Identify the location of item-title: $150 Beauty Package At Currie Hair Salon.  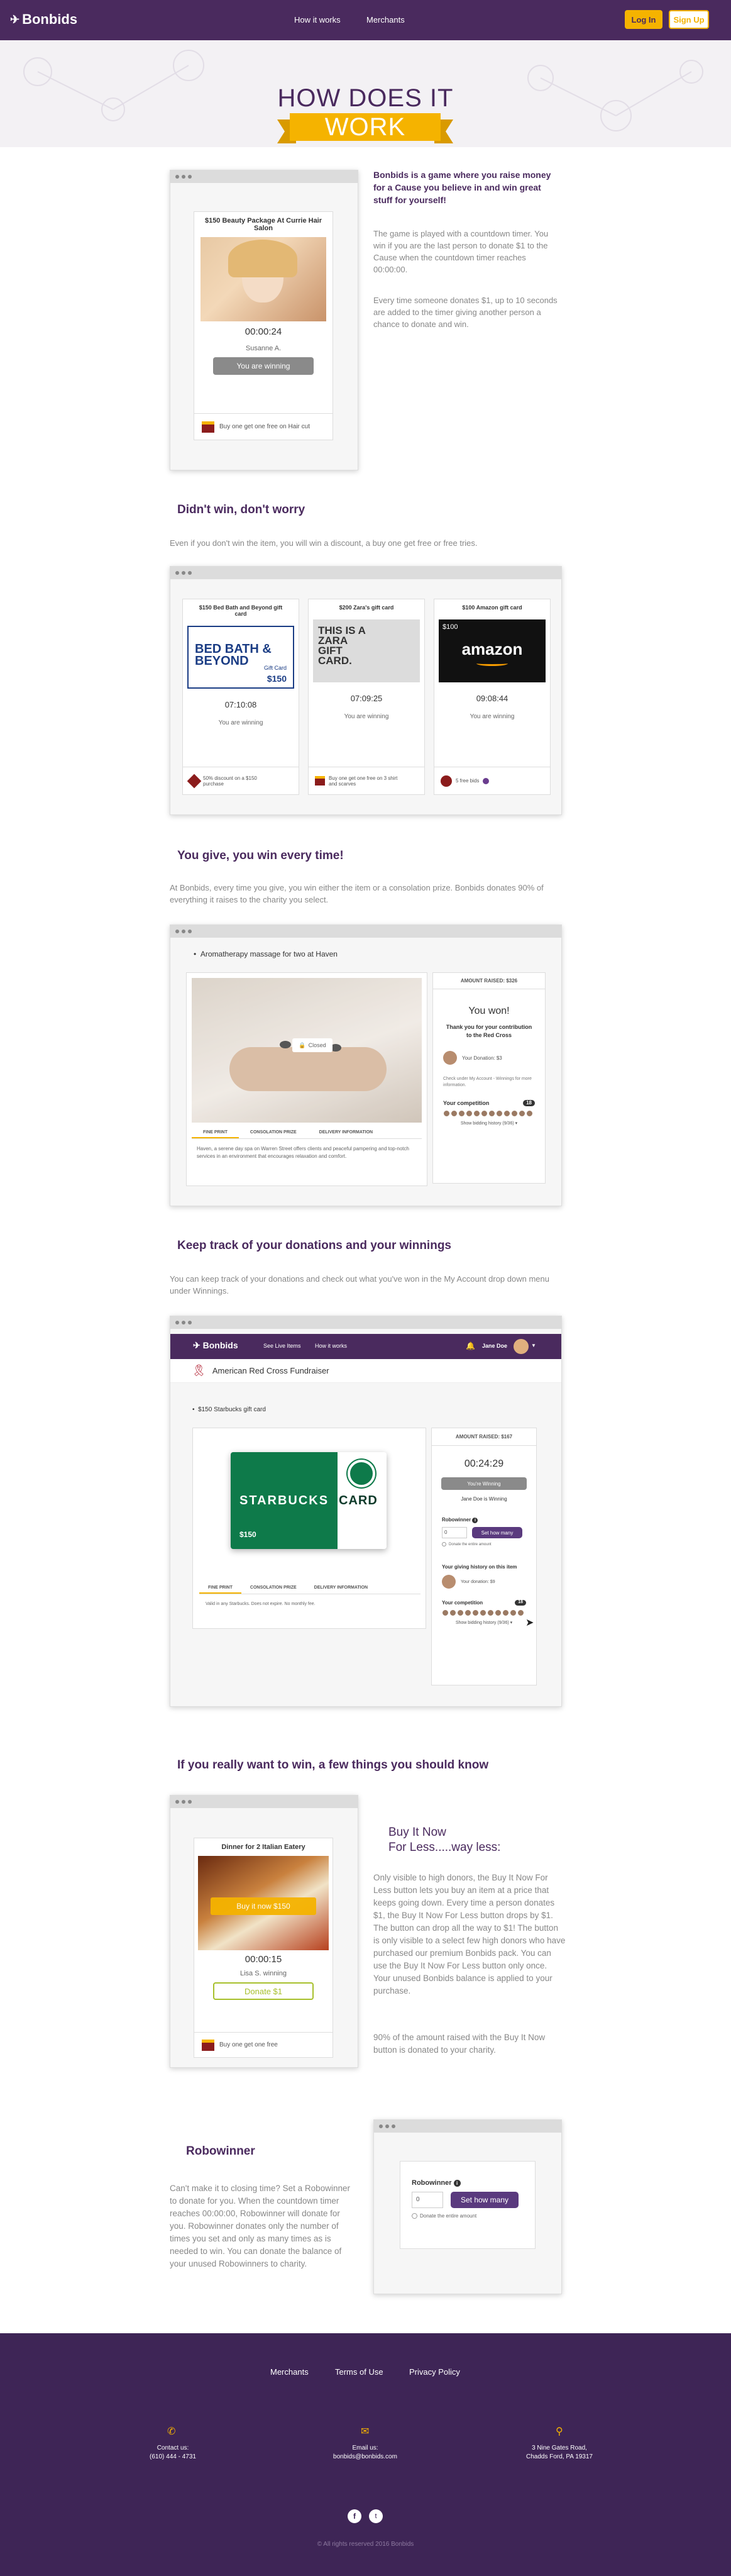
(263, 224).